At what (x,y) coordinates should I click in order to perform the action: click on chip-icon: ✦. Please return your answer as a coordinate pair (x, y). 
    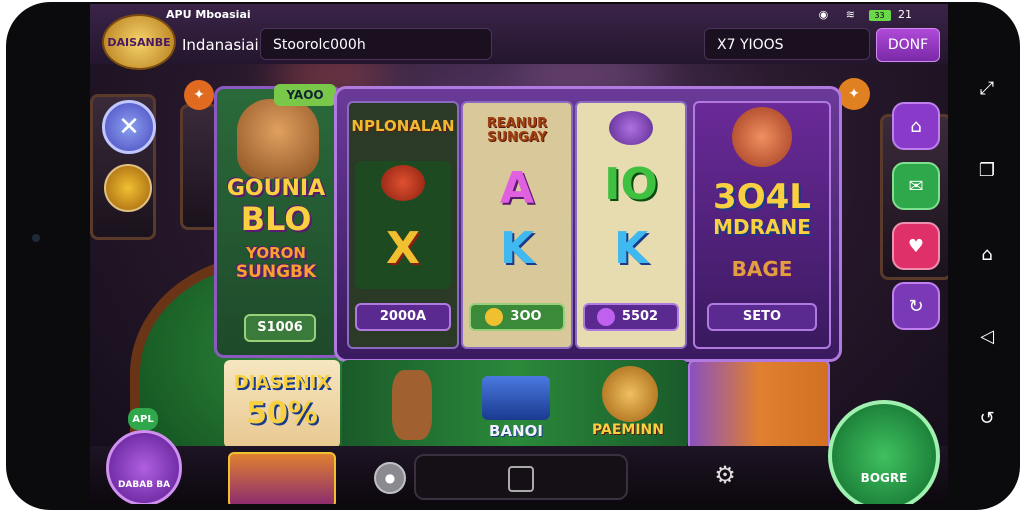
    Looking at the image, I should click on (199, 95).